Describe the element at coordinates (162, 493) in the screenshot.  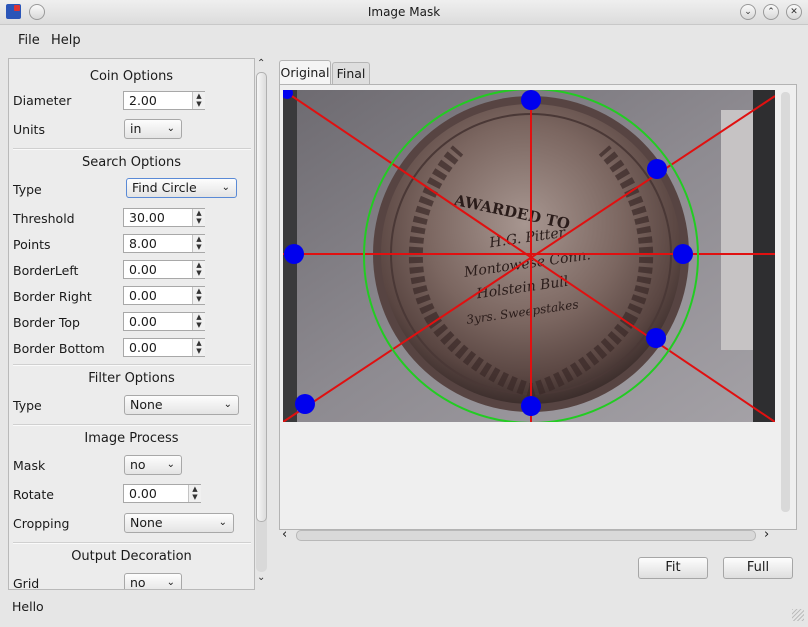
I see `rotate-spinbox: 0.00 ▲ ▼` at that location.